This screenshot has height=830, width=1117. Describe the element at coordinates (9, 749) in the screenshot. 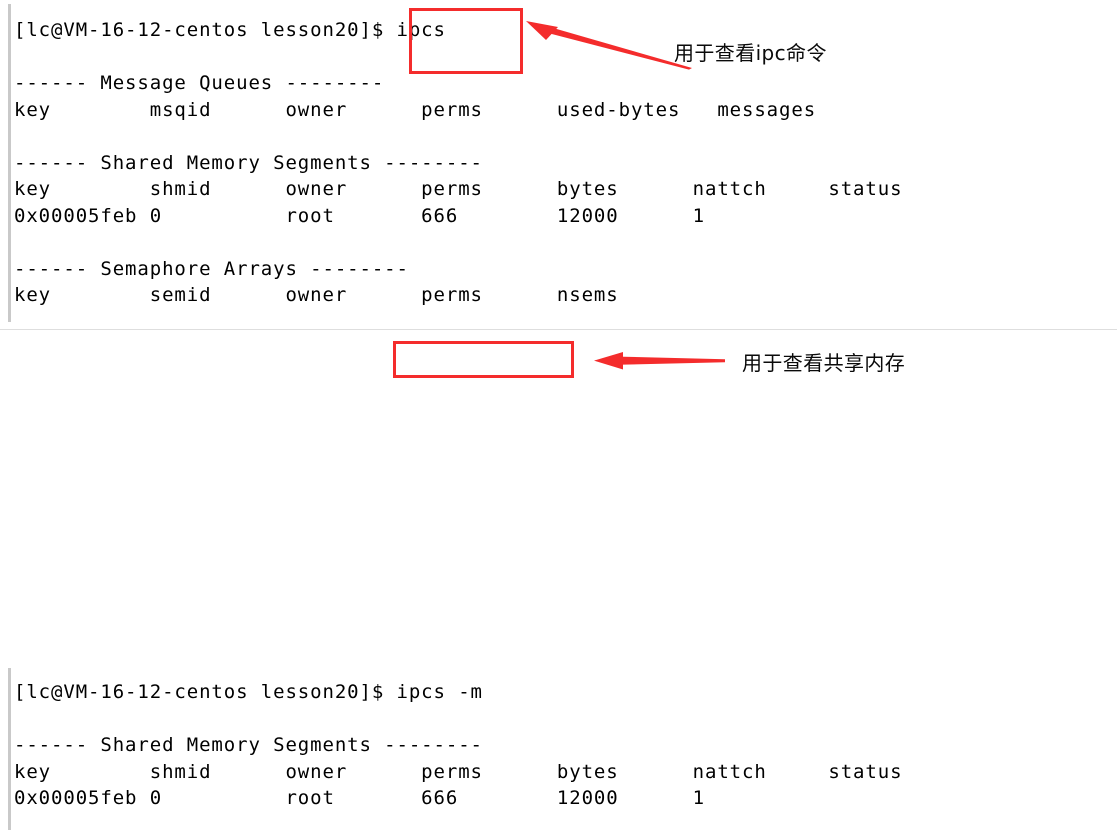

I see `scroll-rail-bottom` at that location.